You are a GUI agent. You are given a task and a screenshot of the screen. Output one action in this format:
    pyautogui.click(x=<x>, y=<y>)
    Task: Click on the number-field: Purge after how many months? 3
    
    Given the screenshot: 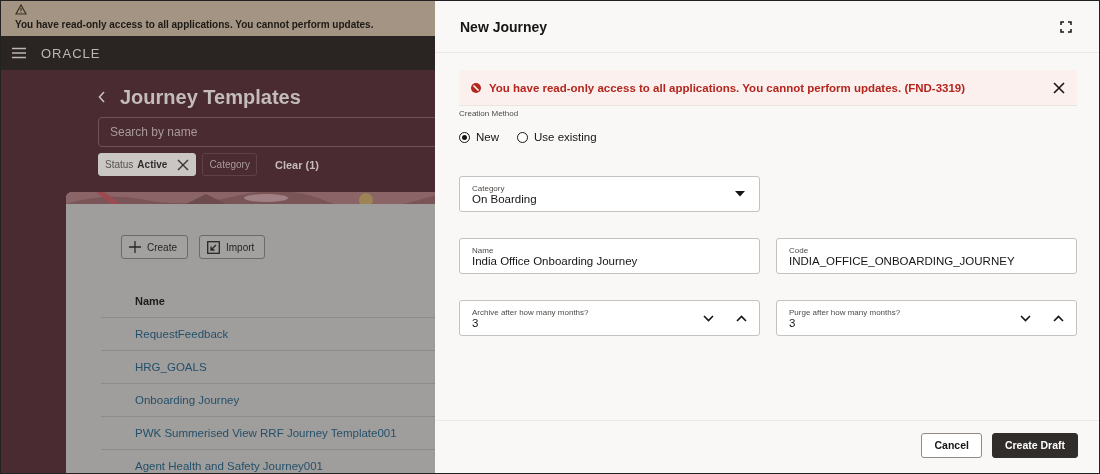 What is the action you would take?
    pyautogui.click(x=926, y=318)
    